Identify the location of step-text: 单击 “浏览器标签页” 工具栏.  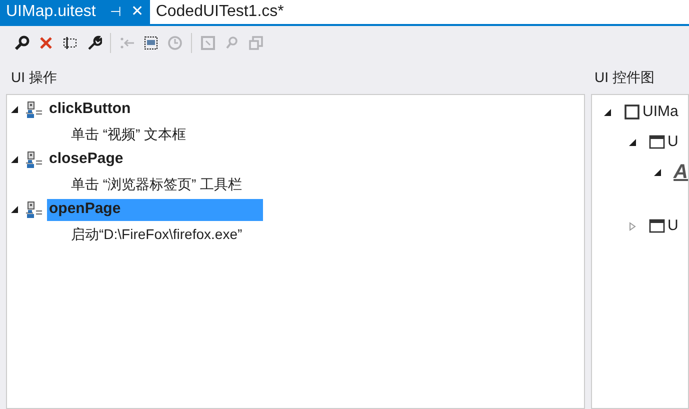
(157, 184).